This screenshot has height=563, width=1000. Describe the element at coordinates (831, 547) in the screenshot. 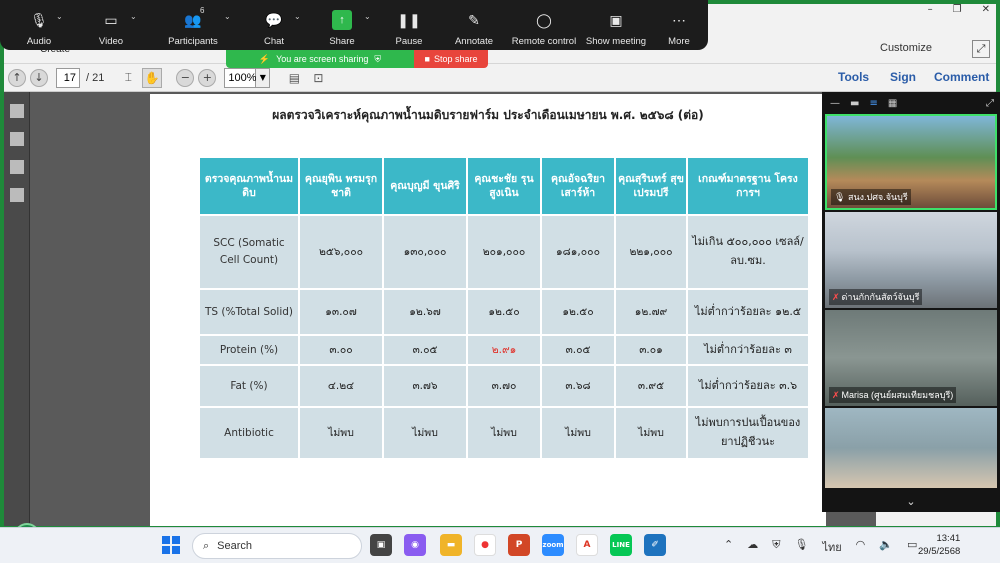

I see `language-indicator: ไทย` at that location.